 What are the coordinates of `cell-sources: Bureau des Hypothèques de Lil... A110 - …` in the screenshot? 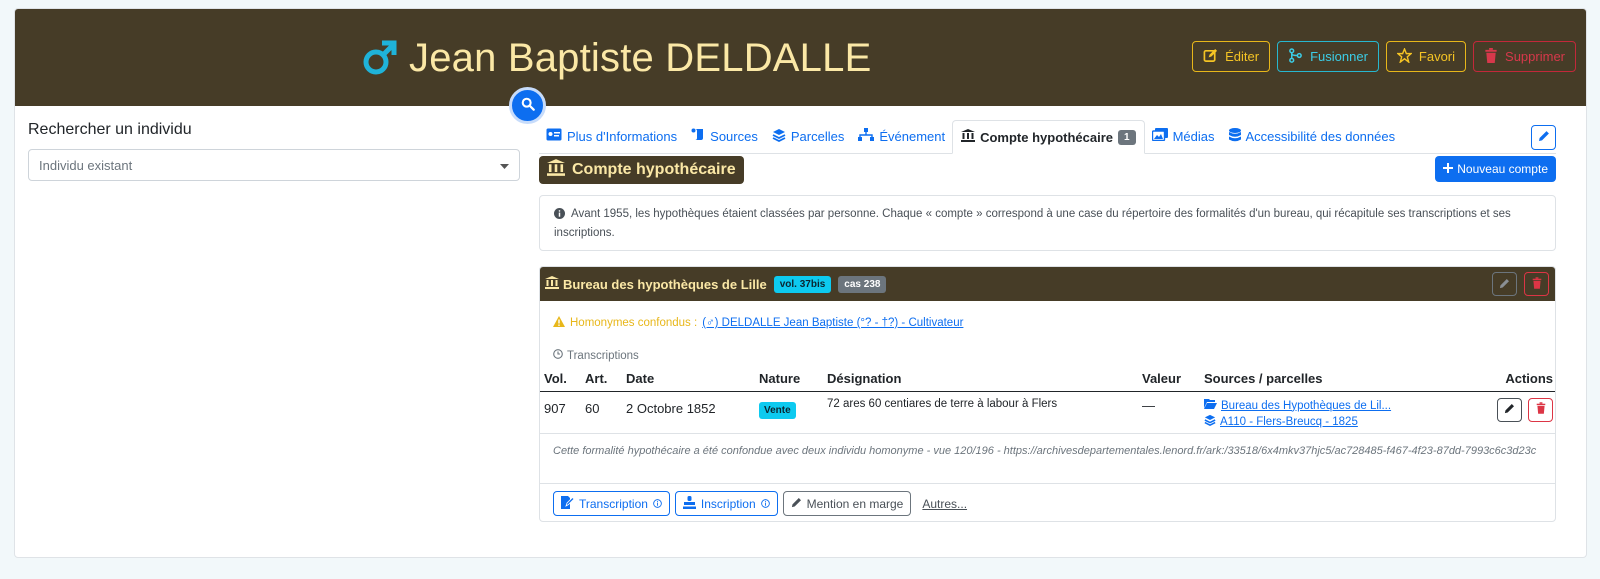 It's located at (1320, 412).